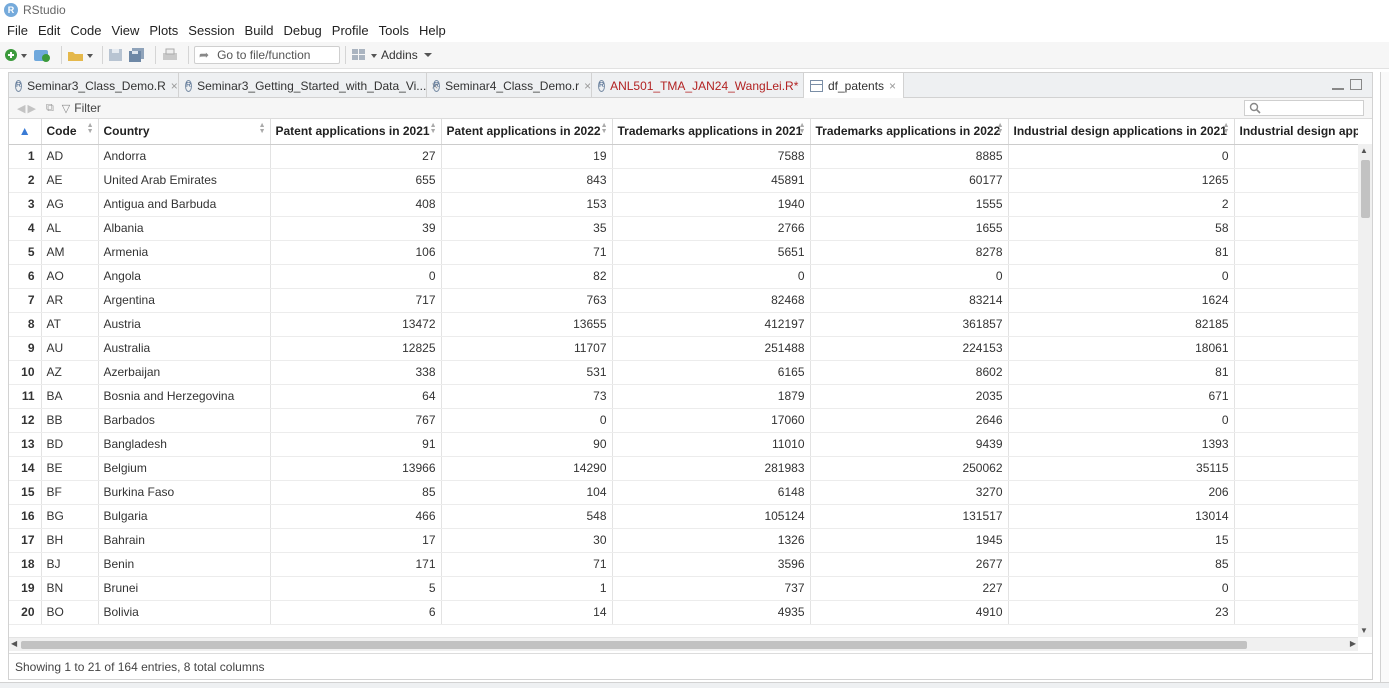 The height and width of the screenshot is (688, 1389). I want to click on value-cell: 13966, so click(356, 468).